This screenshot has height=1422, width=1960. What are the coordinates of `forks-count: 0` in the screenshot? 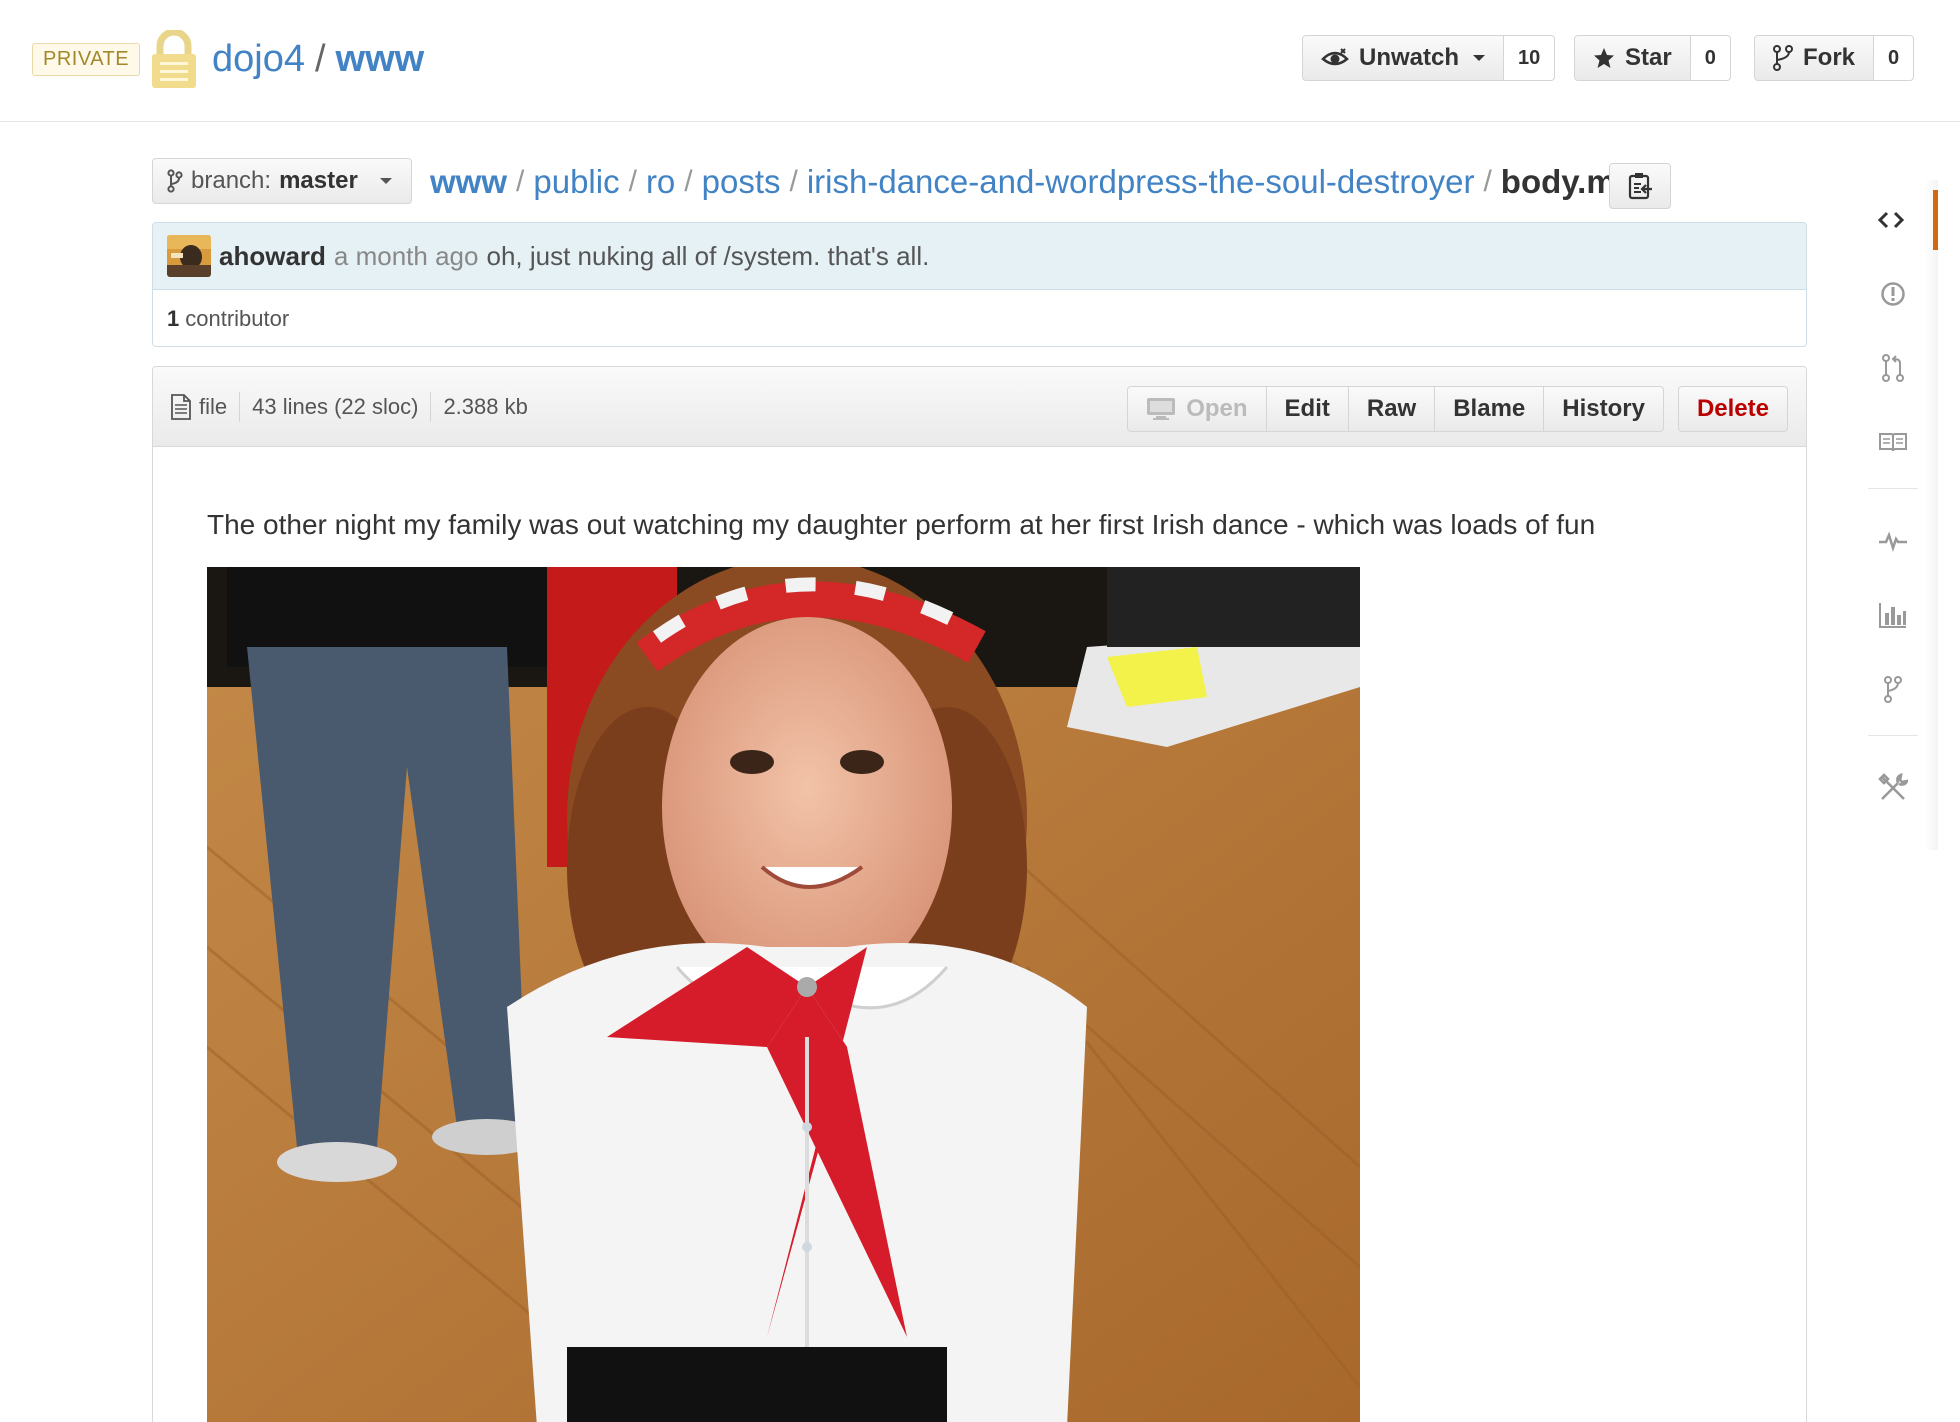 It's located at (1894, 58).